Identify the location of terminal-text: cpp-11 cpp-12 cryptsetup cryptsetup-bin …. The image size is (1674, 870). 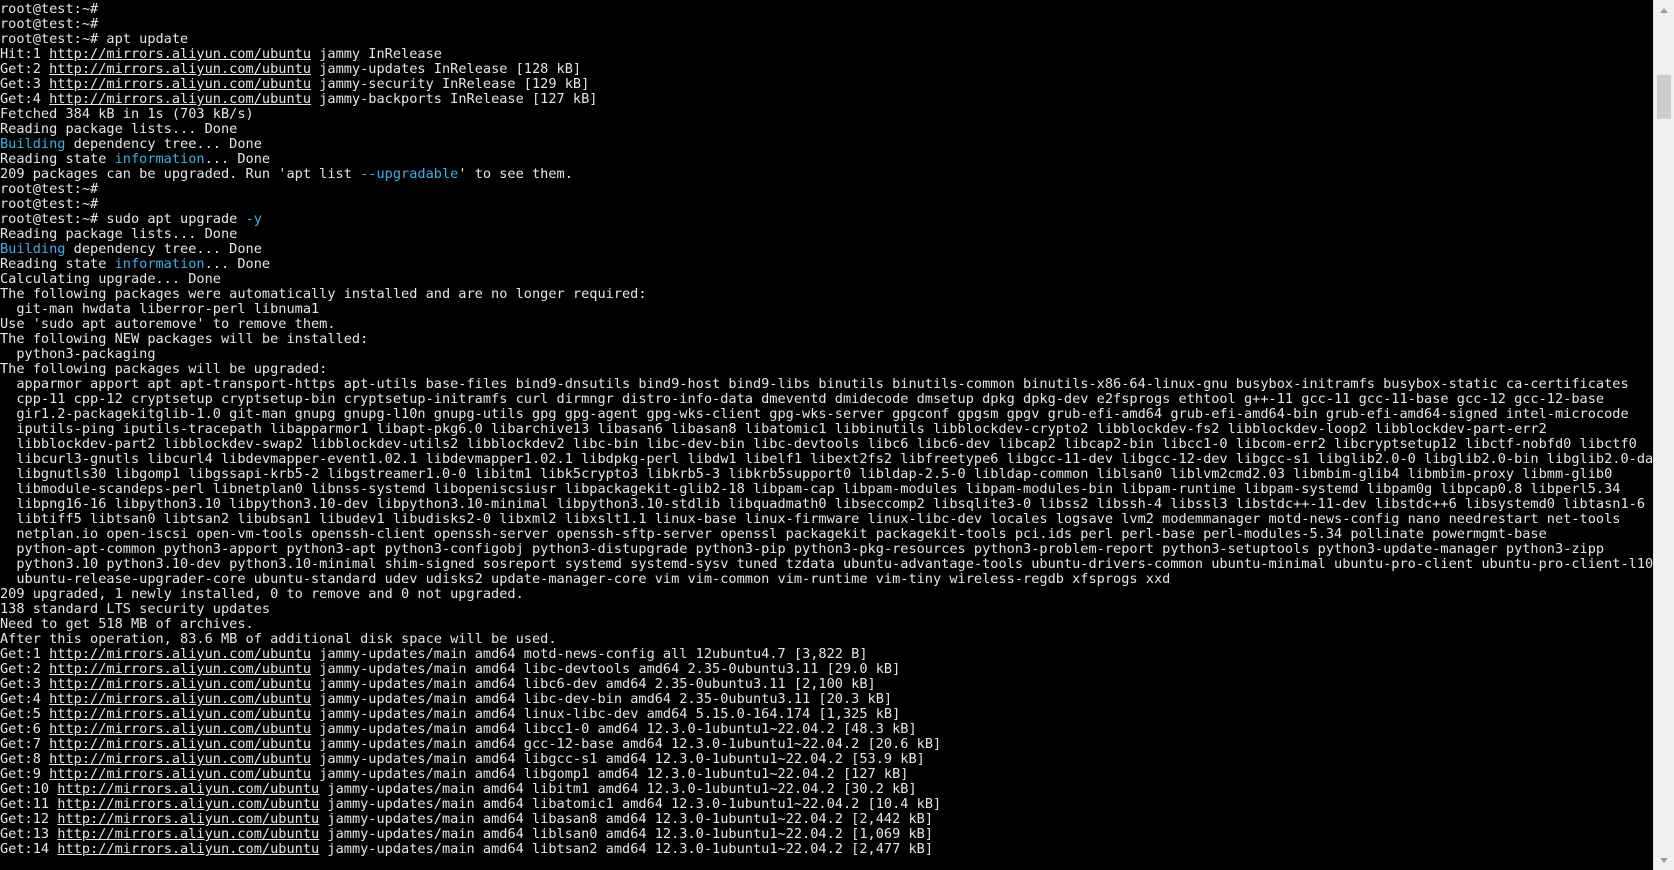
(802, 399).